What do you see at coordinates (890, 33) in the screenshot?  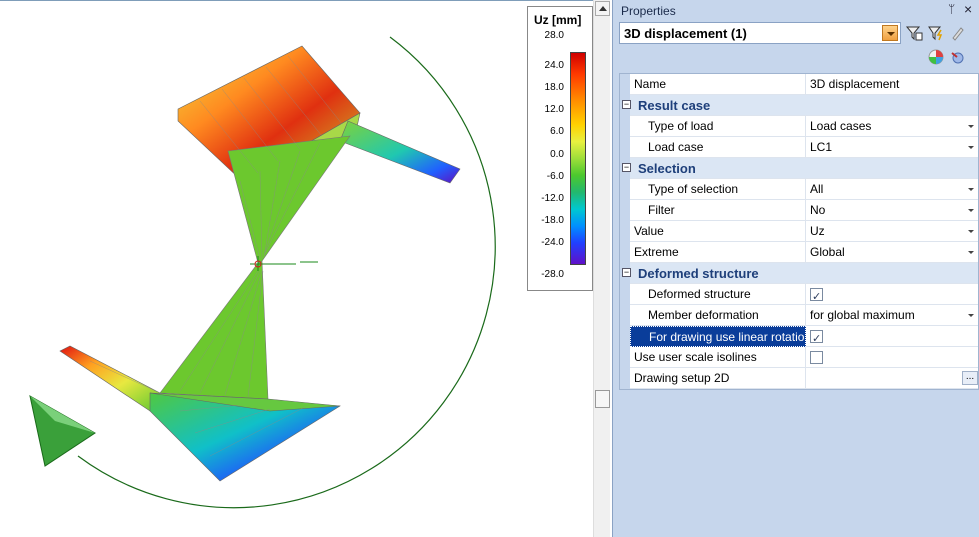 I see `chevron-down-icon` at bounding box center [890, 33].